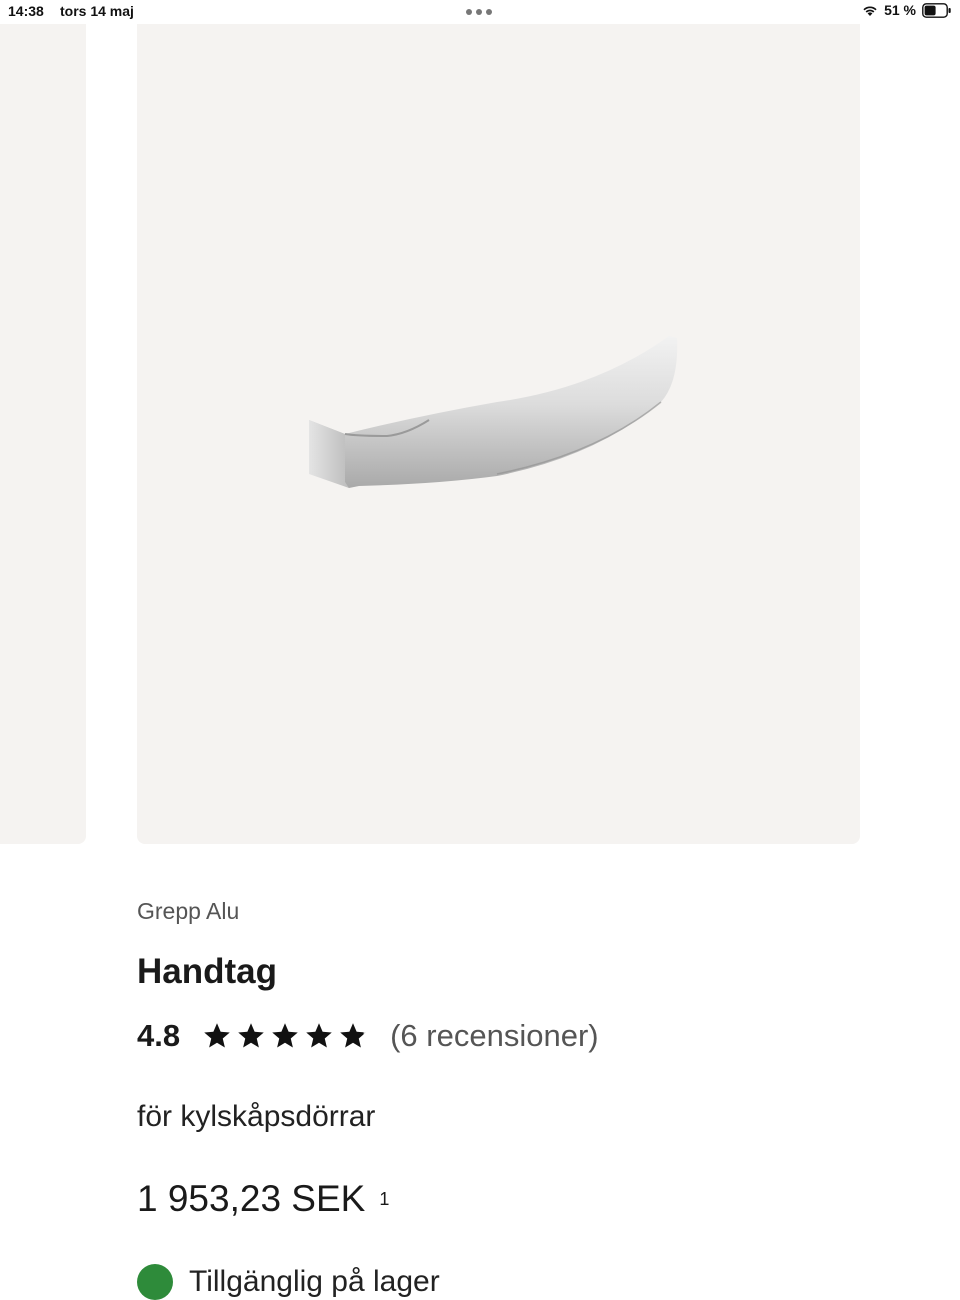  What do you see at coordinates (256, 1116) in the screenshot?
I see `product-description: för kylskåpsdörrar` at bounding box center [256, 1116].